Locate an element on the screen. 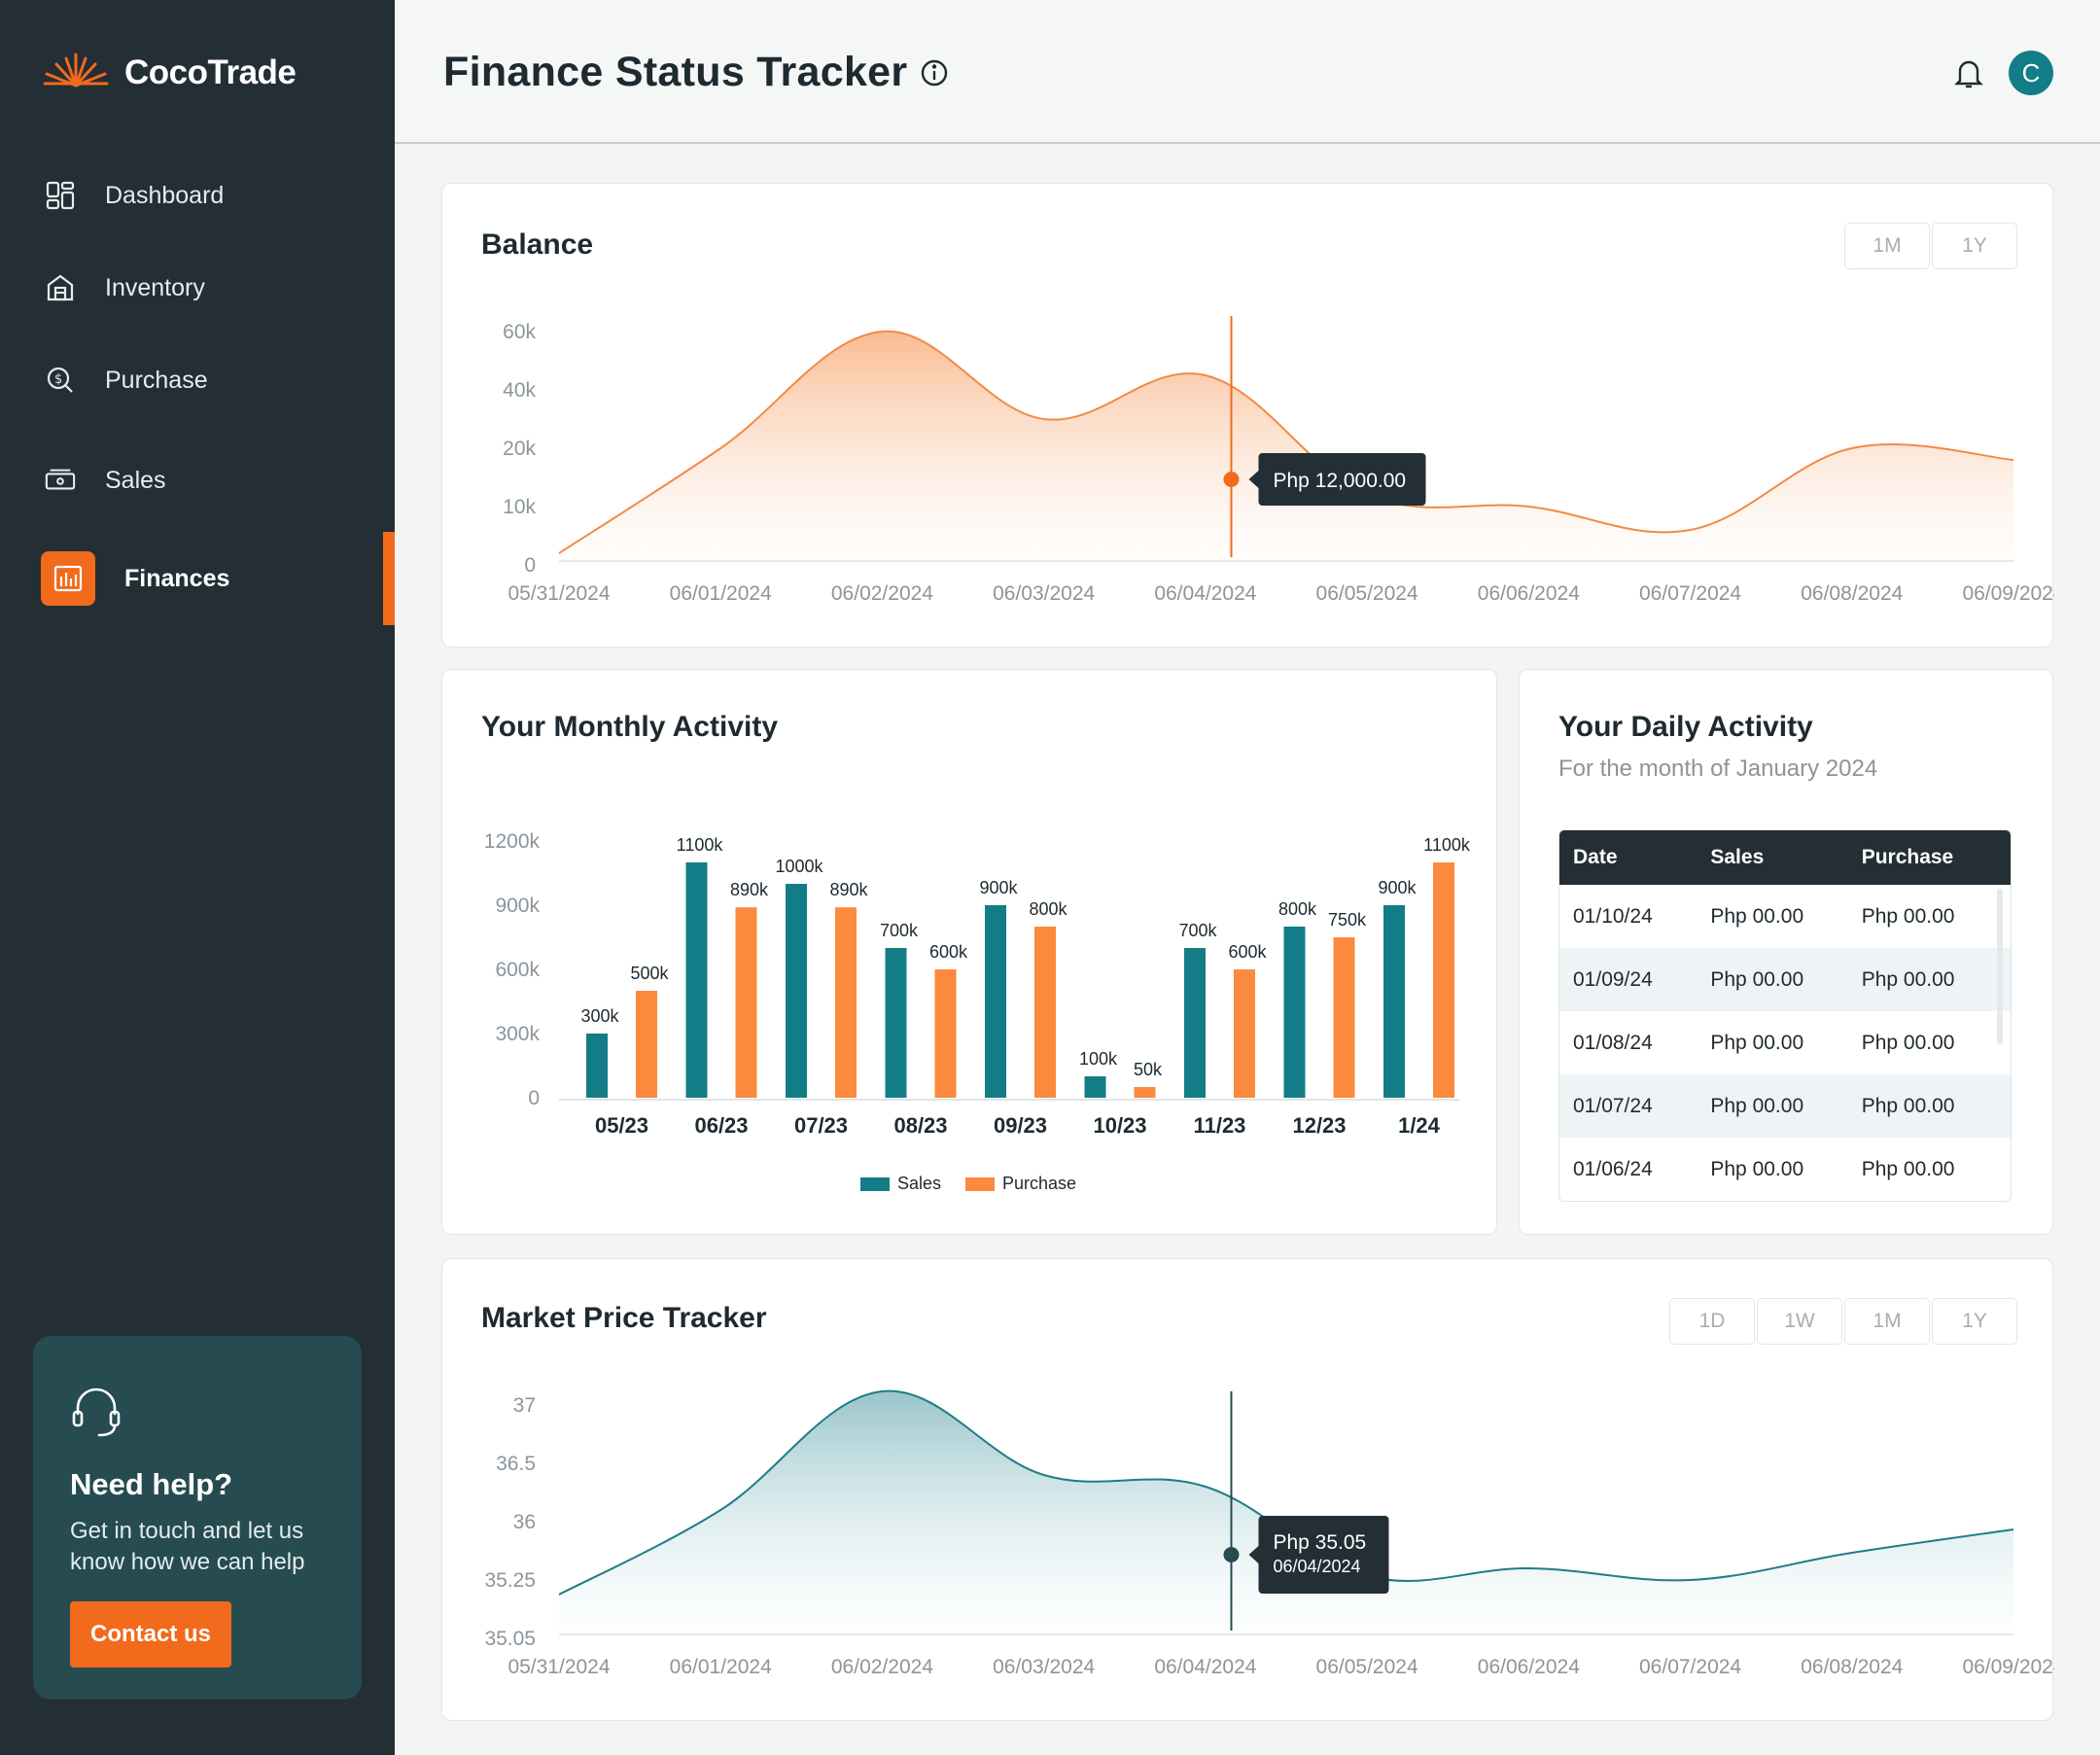 The width and height of the screenshot is (2100, 1755). y-tick-label: 1200k is located at coordinates (512, 842).